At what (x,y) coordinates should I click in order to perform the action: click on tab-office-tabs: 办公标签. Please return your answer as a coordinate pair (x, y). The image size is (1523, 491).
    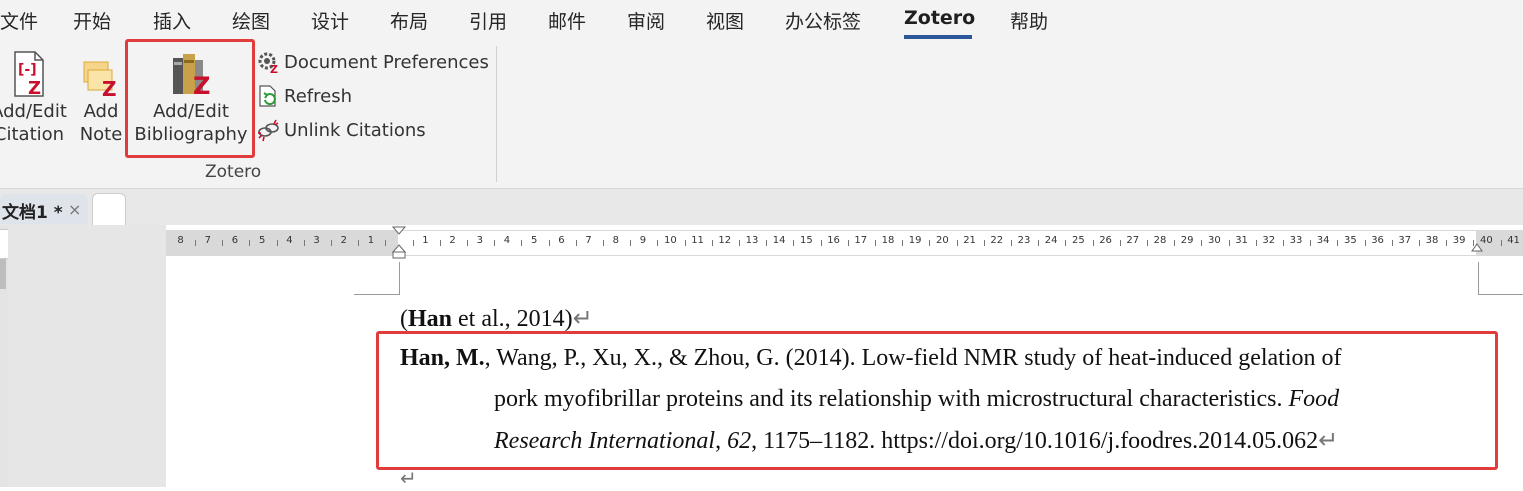
    Looking at the image, I should click on (823, 20).